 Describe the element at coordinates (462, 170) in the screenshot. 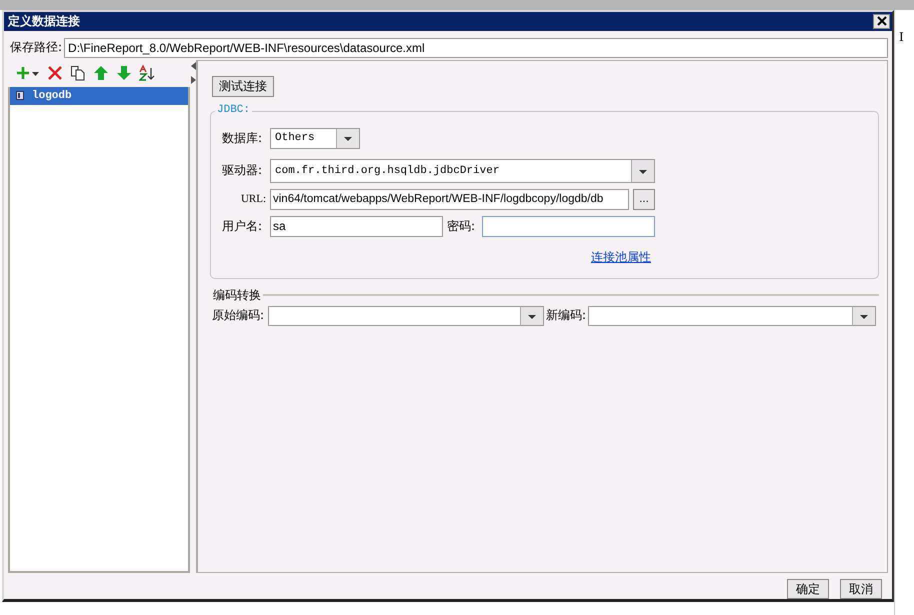

I see `driver-dropdown: com.fr.third.org.hsqldb.jdbcDriver` at that location.